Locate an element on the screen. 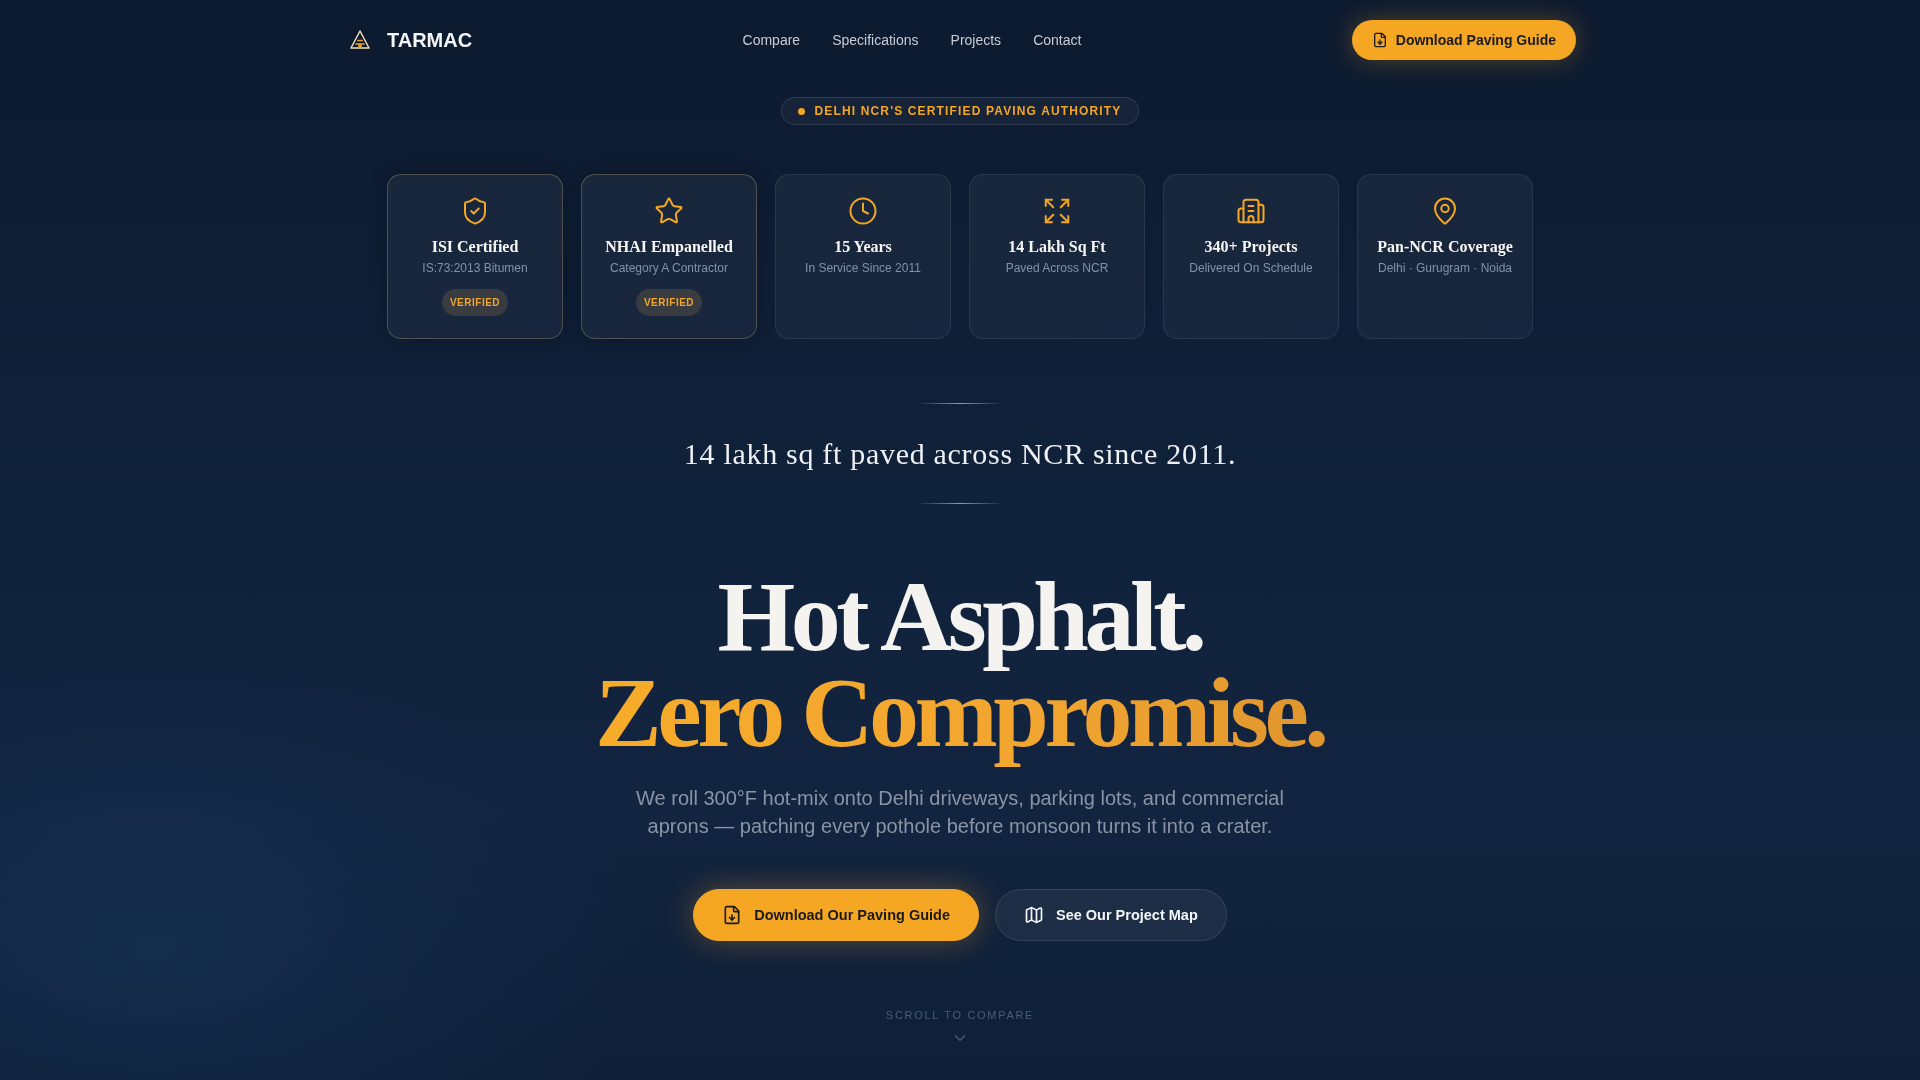 The image size is (1920, 1080). folded-map-icon is located at coordinates (1033, 915).